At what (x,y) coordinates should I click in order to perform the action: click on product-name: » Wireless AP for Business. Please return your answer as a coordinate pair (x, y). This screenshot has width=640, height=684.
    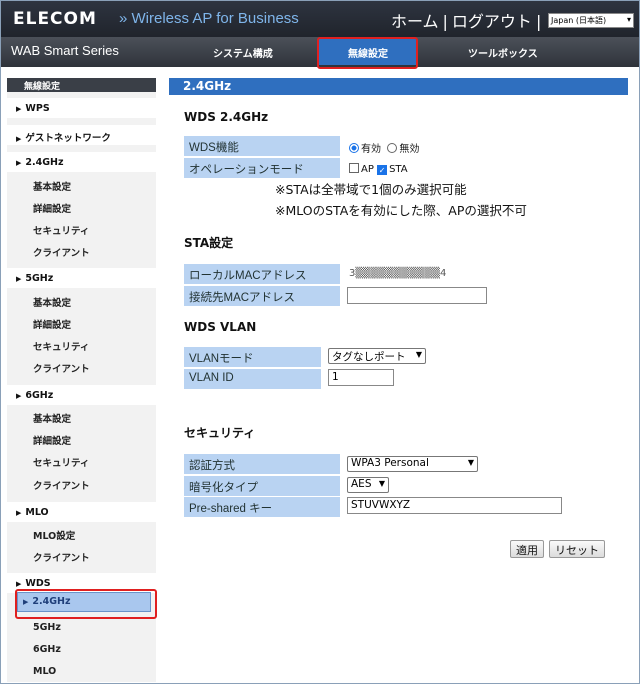
    Looking at the image, I should click on (209, 18).